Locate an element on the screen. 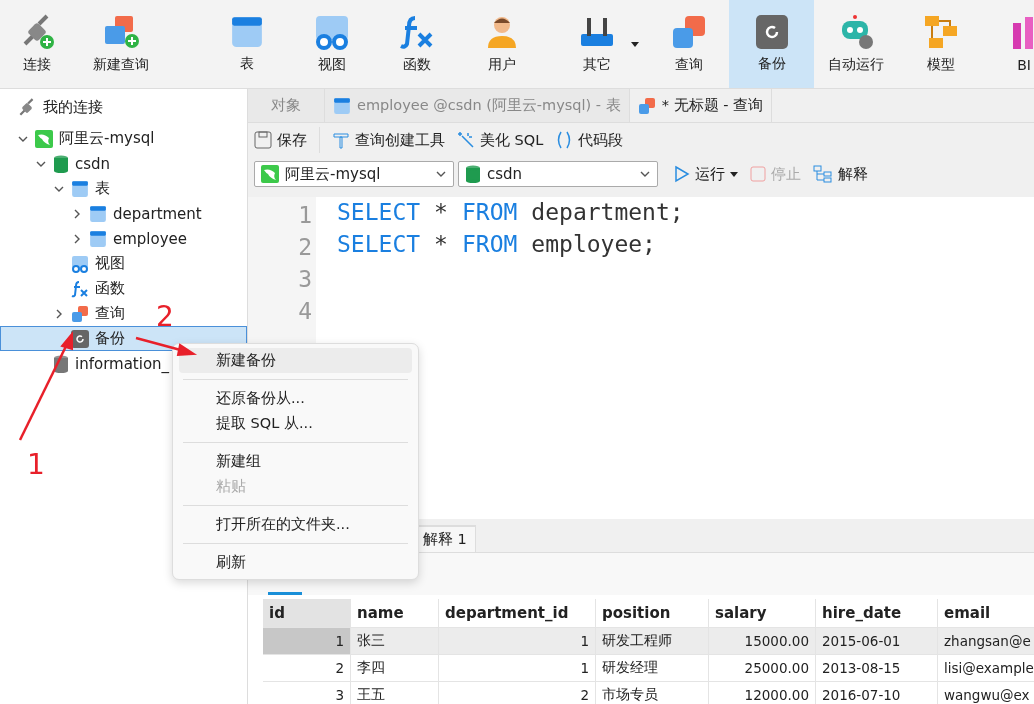 This screenshot has width=1034, height=704. toolbar-button: 自动运行 is located at coordinates (855, 44).